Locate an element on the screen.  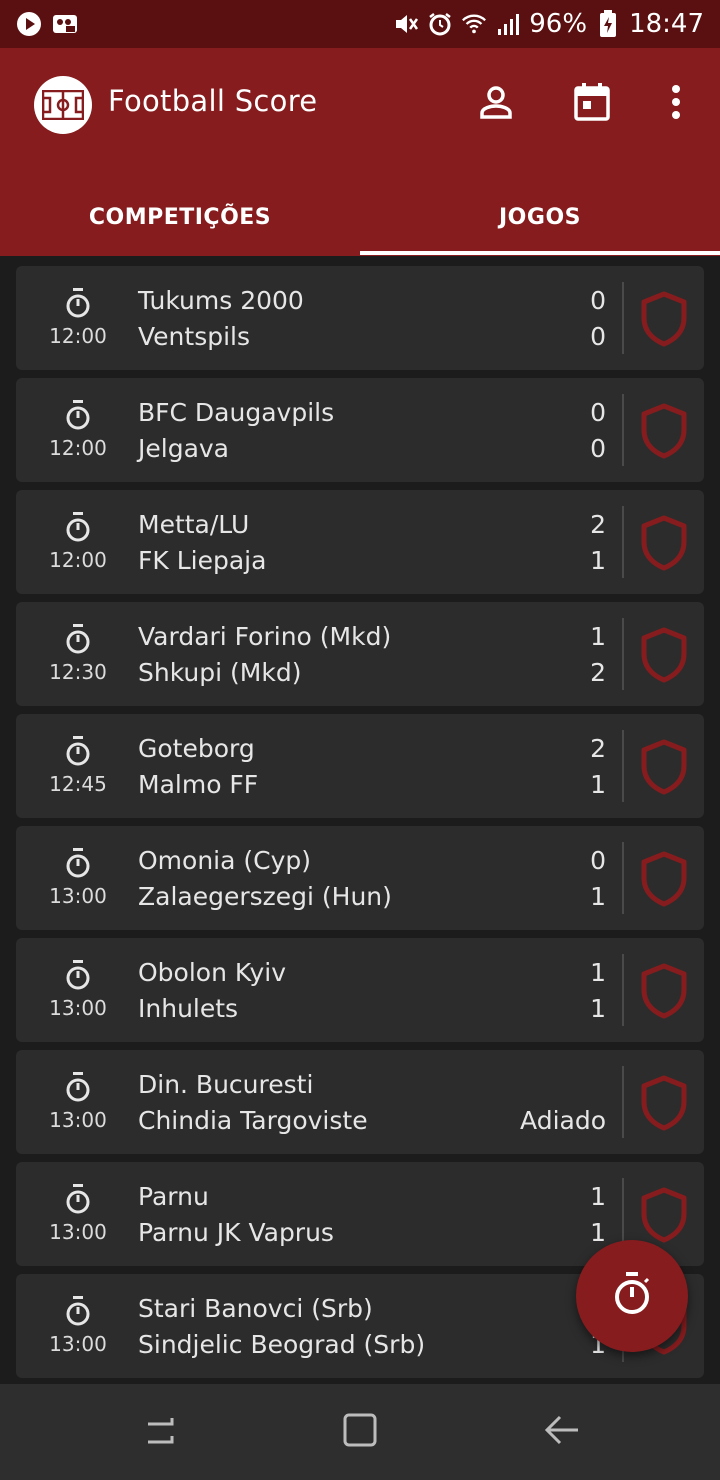
signal-icon is located at coordinates (508, 24).